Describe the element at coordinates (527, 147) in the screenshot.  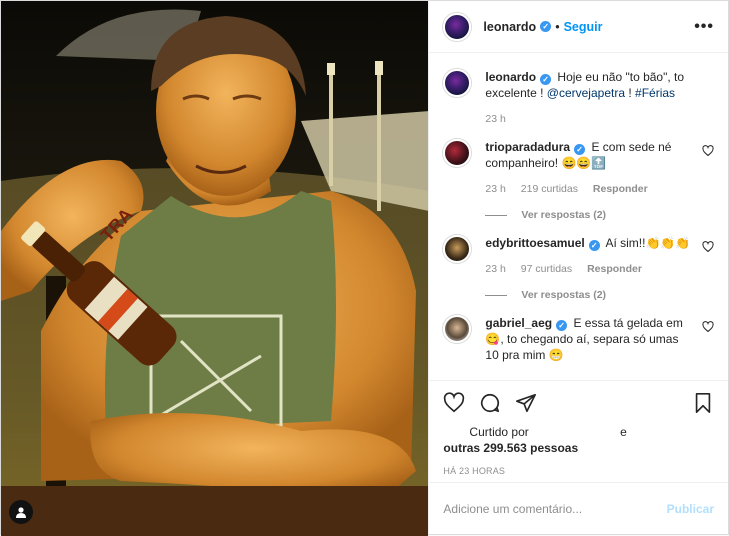
I see `commenter-username: trioparadadura` at that location.